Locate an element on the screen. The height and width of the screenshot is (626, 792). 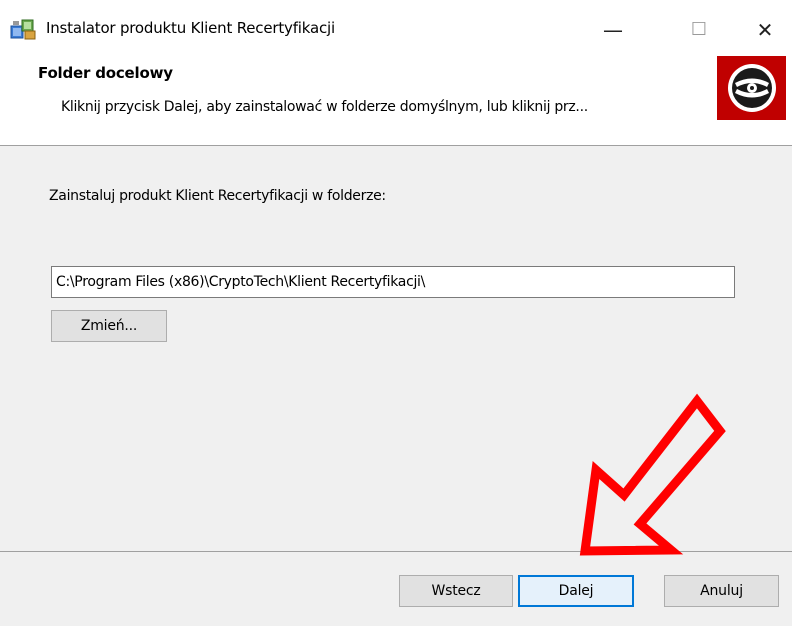
back-button: Wstecz is located at coordinates (456, 591).